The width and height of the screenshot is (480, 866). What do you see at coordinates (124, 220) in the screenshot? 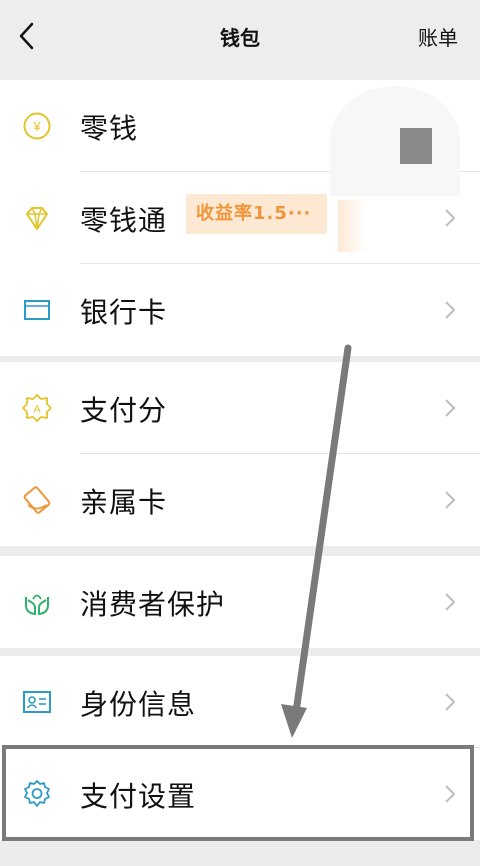
I see `item-label: 零钱通` at bounding box center [124, 220].